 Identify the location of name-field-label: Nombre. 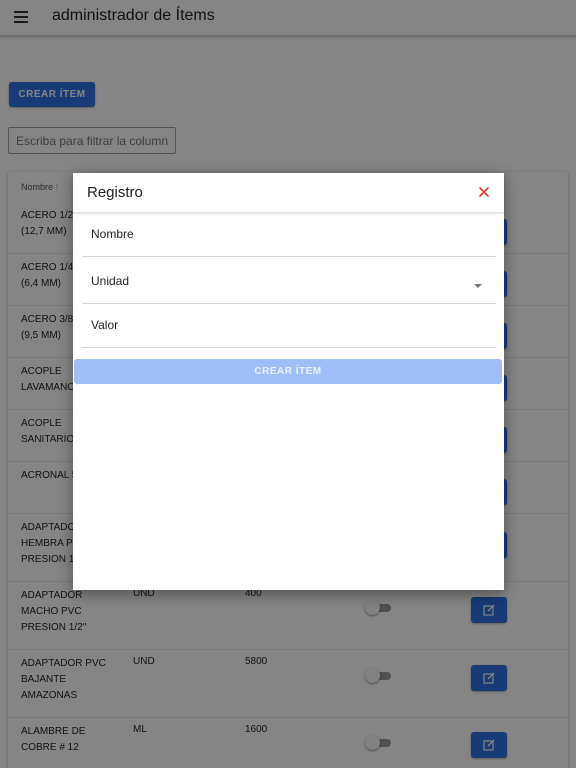
(112, 234).